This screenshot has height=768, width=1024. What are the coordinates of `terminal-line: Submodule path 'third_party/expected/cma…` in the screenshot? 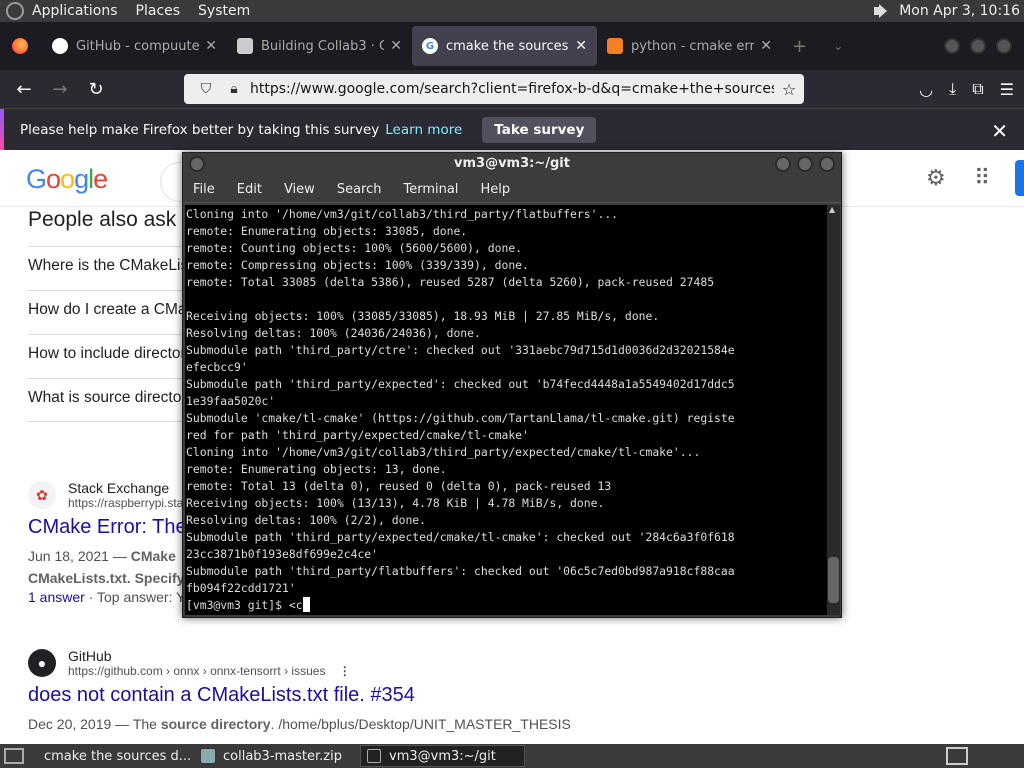 It's located at (460, 537).